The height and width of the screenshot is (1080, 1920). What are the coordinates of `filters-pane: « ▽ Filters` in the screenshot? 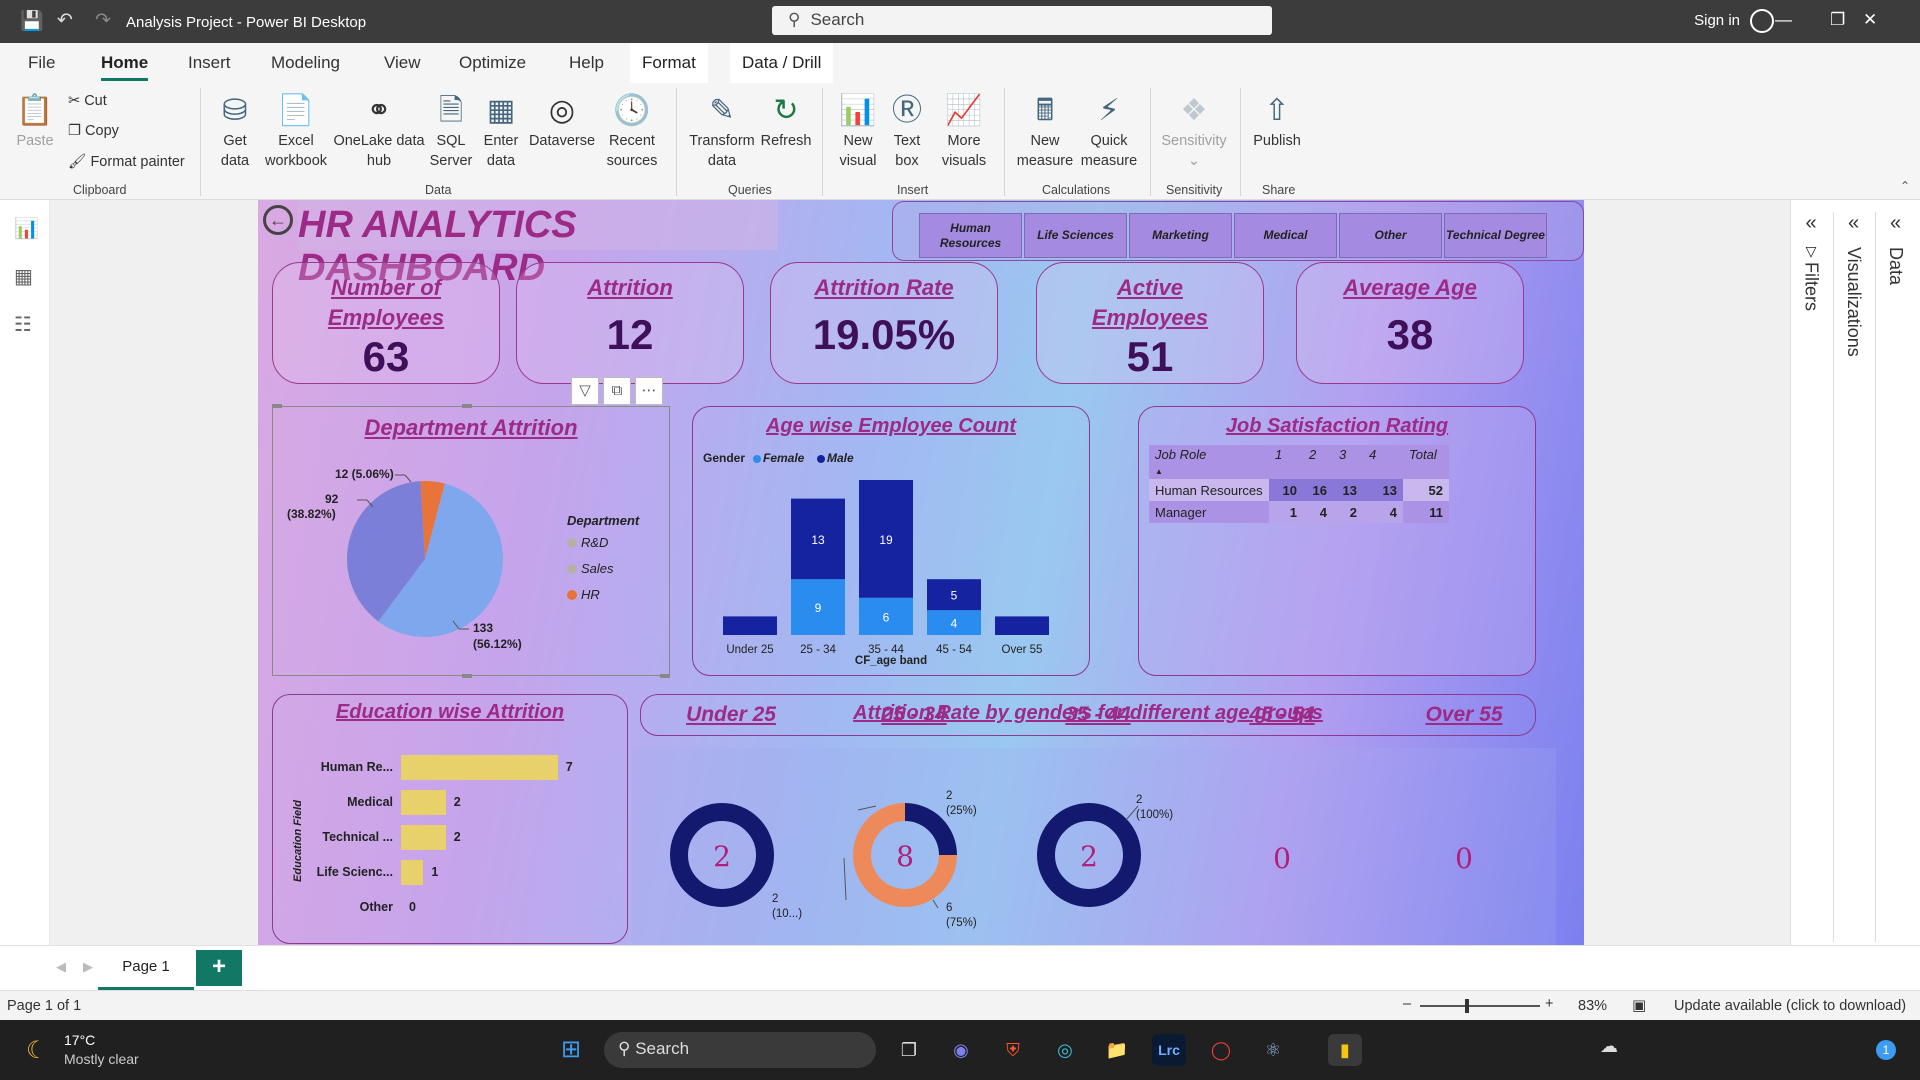 It's located at (1811, 577).